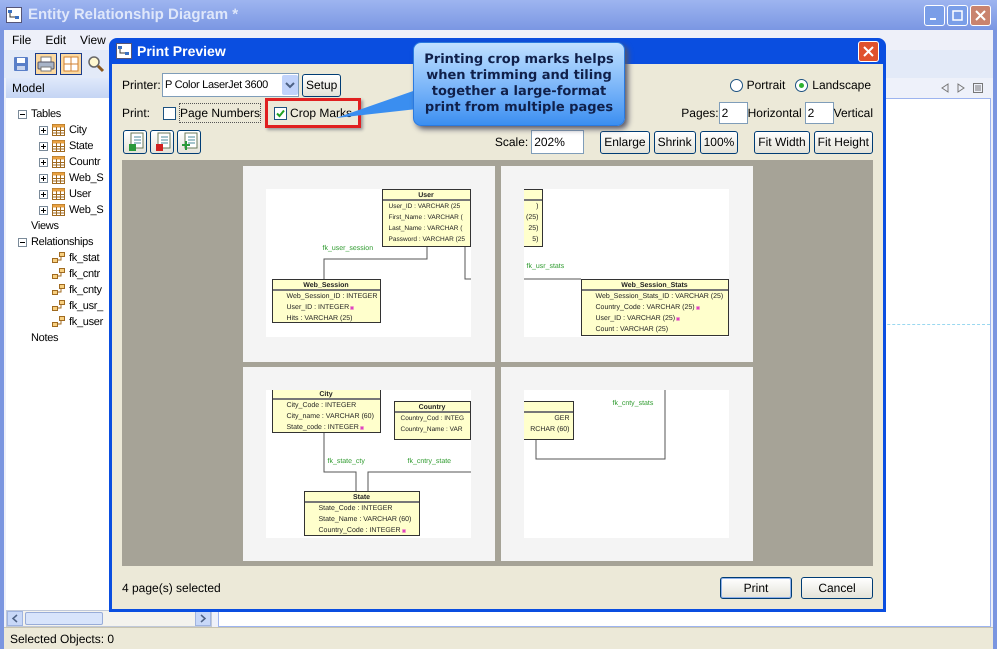 This screenshot has width=997, height=649. I want to click on zoom-button: Enlarge, so click(625, 142).